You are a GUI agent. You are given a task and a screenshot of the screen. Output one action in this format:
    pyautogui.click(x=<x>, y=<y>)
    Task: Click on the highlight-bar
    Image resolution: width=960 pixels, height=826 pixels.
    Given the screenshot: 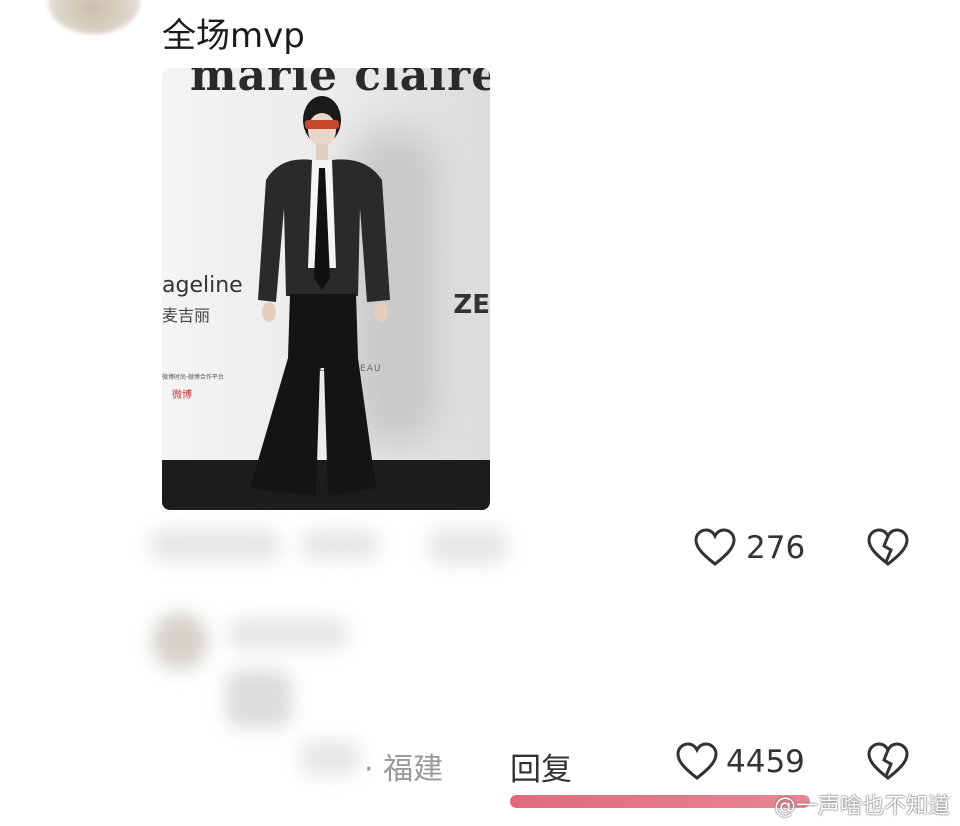 What is the action you would take?
    pyautogui.click(x=660, y=801)
    